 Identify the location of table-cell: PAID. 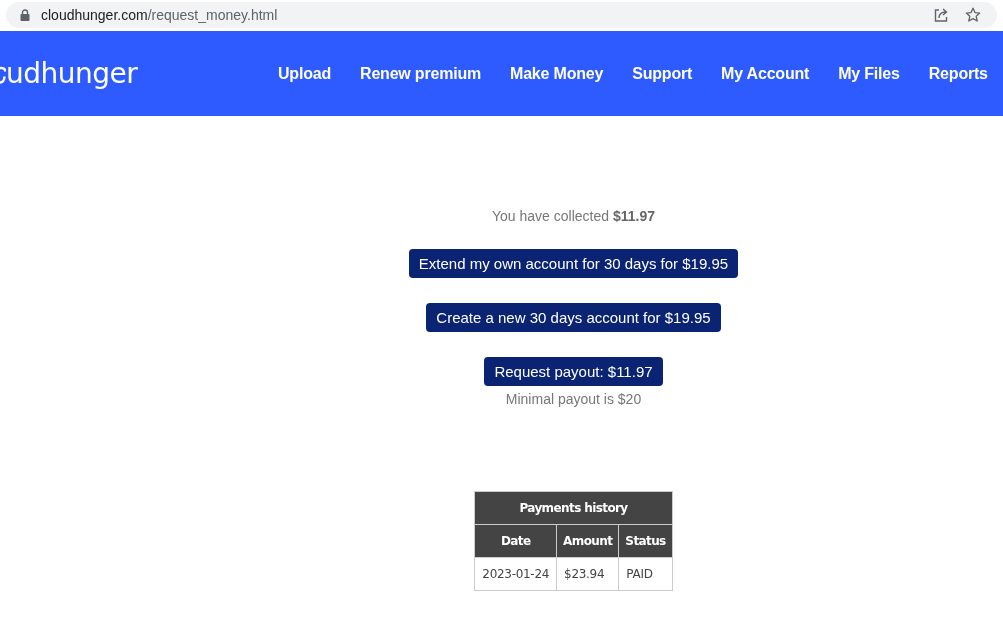
(645, 574).